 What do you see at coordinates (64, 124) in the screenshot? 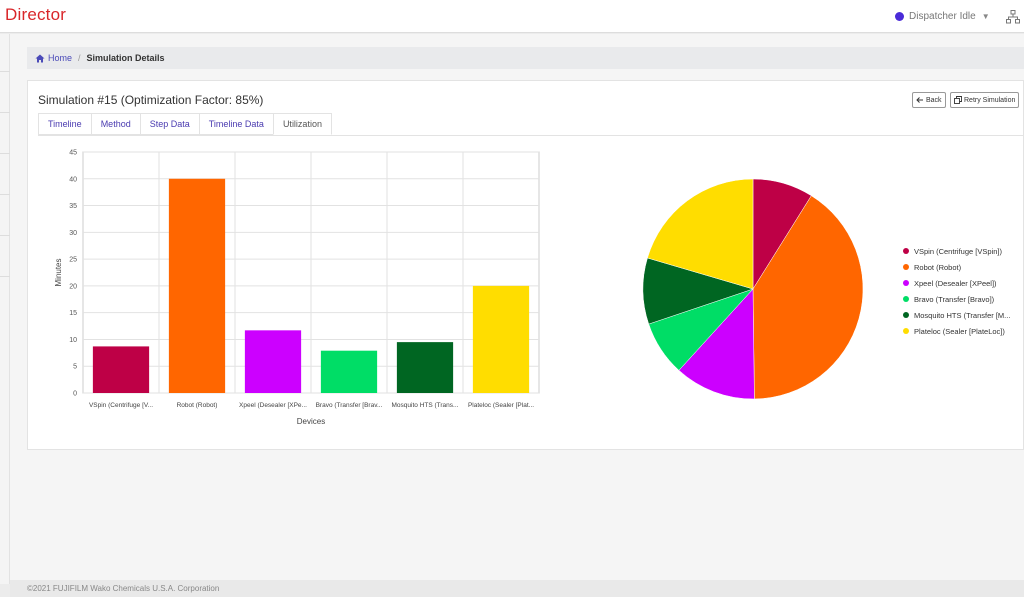
I see `tab-timeline: Timeline` at bounding box center [64, 124].